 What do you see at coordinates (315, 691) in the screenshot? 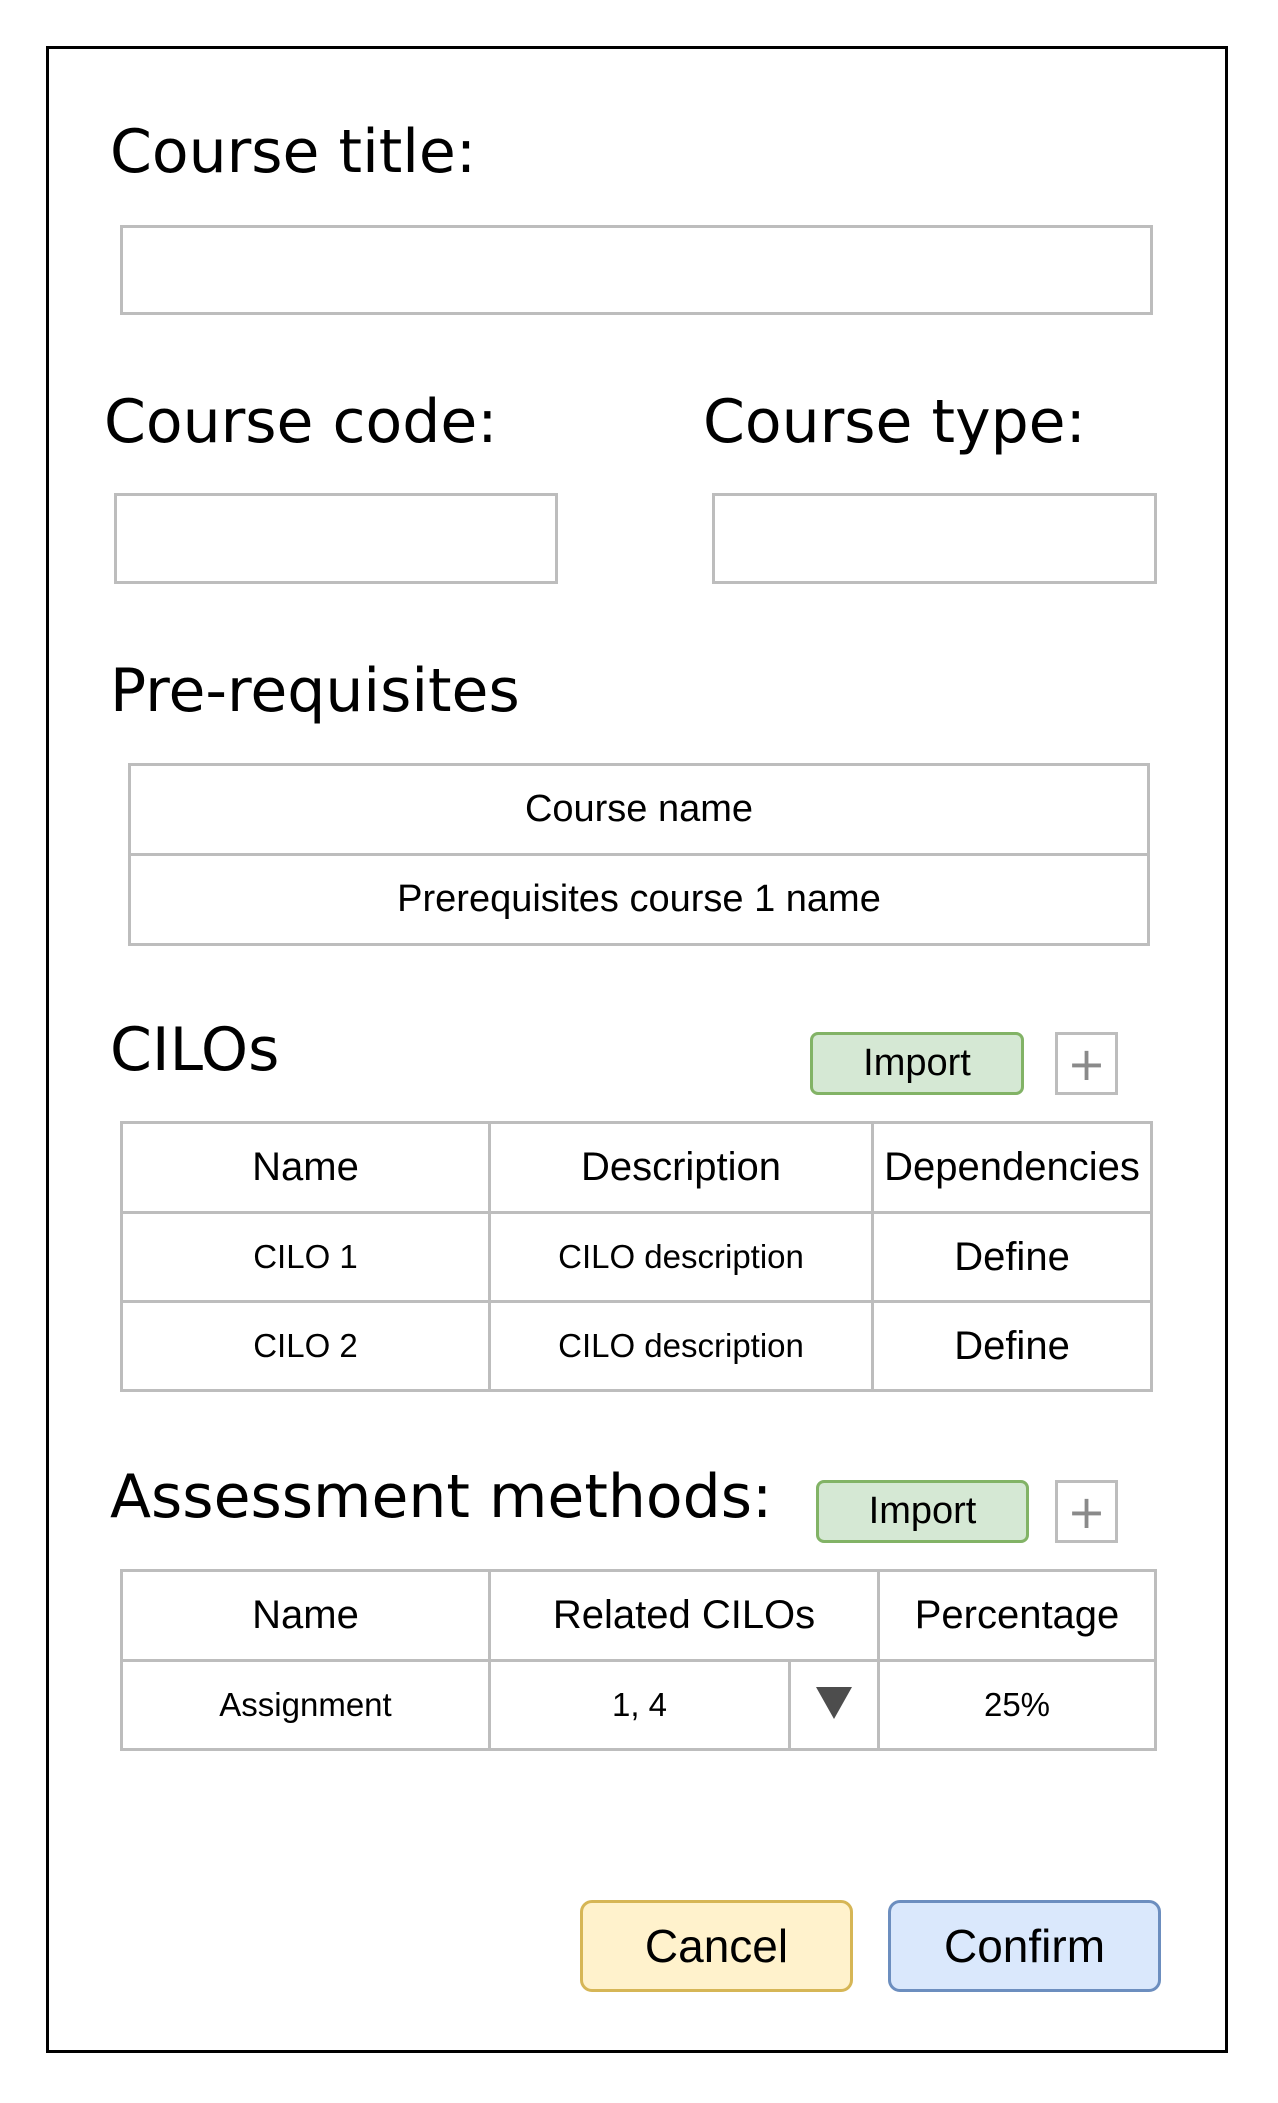
I see `prerequisites-heading: Pre-requisites` at bounding box center [315, 691].